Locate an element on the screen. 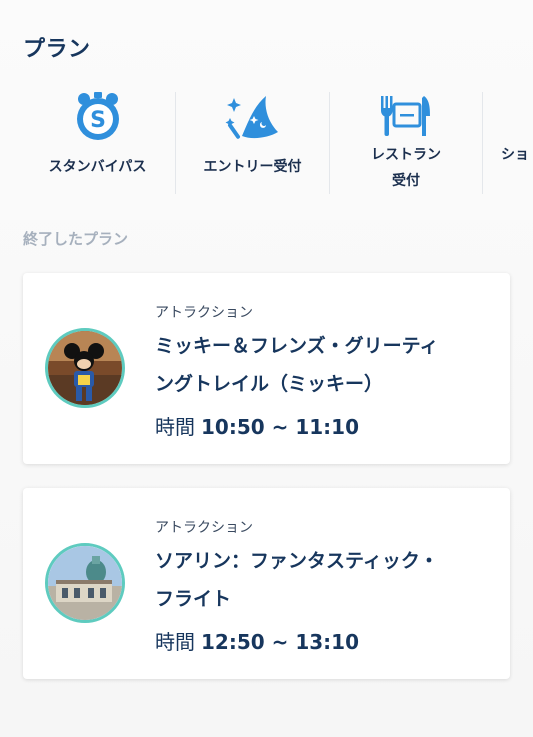 This screenshot has height=737, width=533. plan-name-line1: ミッキー＆フレンズ・グリーティ is located at coordinates (297, 346).